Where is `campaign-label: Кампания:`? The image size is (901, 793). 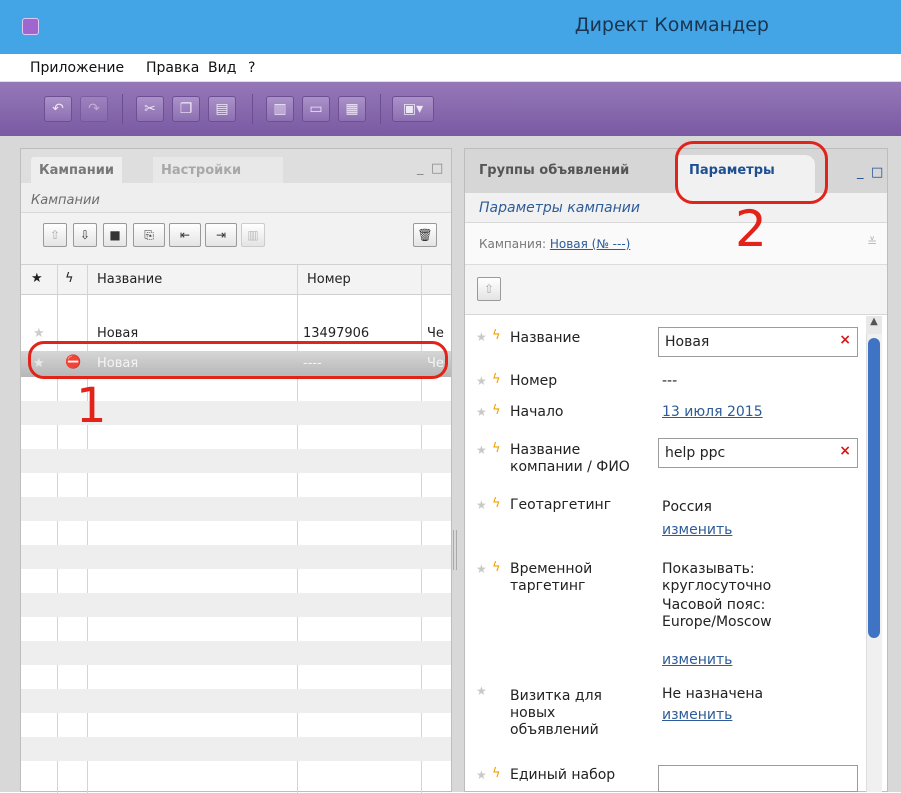 campaign-label: Кампания: is located at coordinates (513, 244).